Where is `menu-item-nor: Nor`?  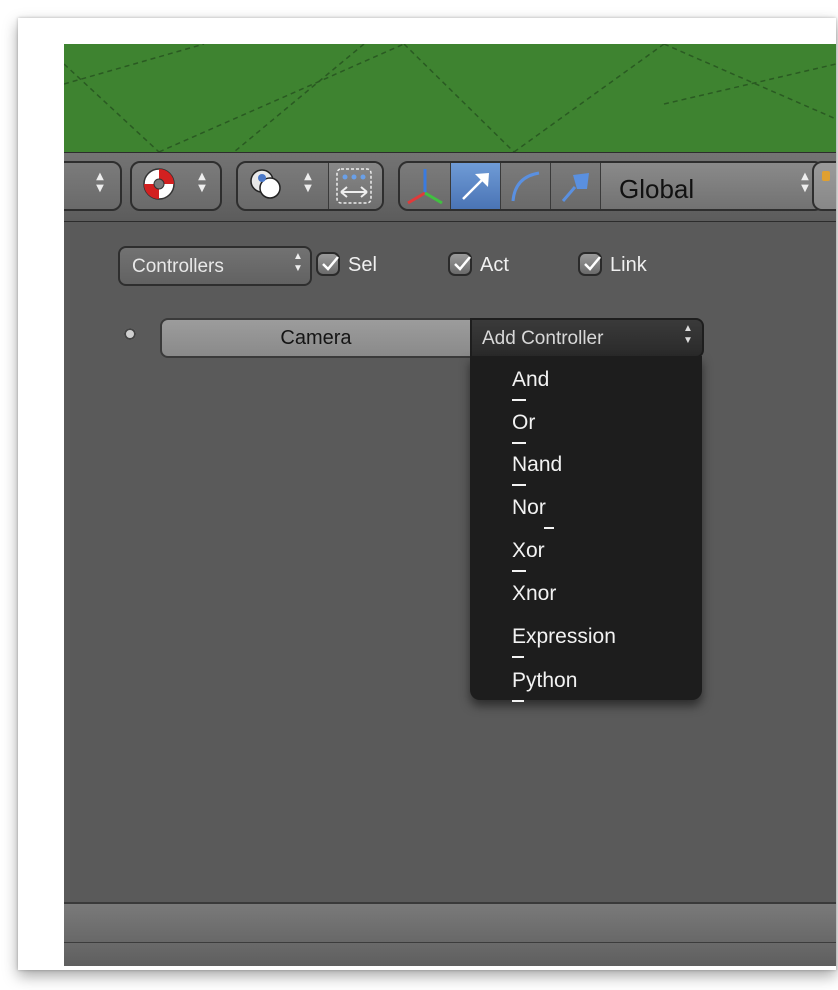 menu-item-nor: Nor is located at coordinates (533, 513).